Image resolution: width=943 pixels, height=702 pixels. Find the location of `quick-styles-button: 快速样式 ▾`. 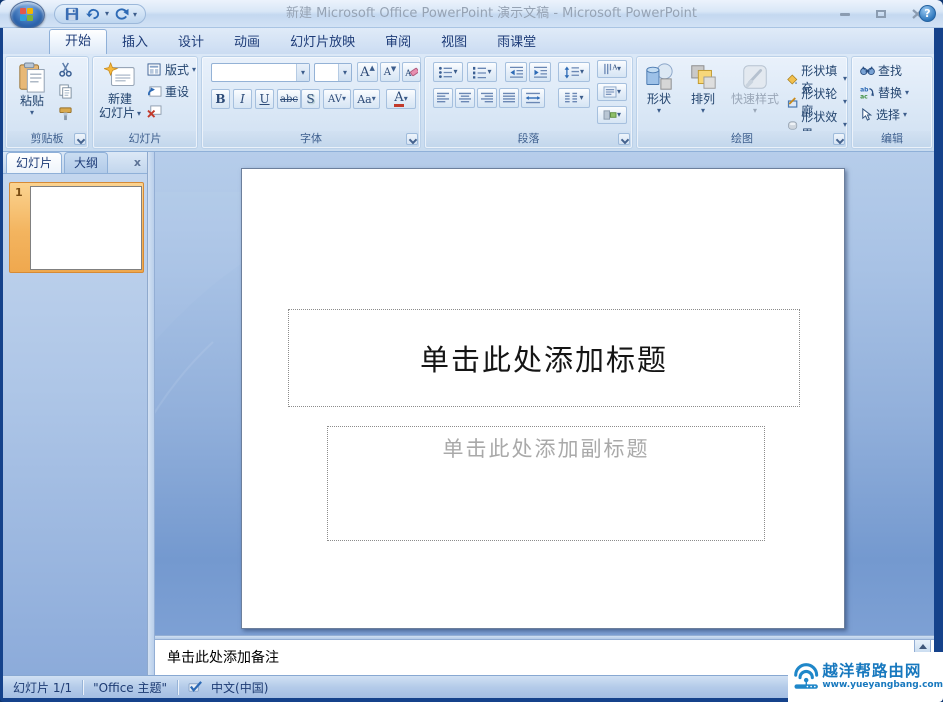

quick-styles-button: 快速样式 ▾ is located at coordinates (755, 86).